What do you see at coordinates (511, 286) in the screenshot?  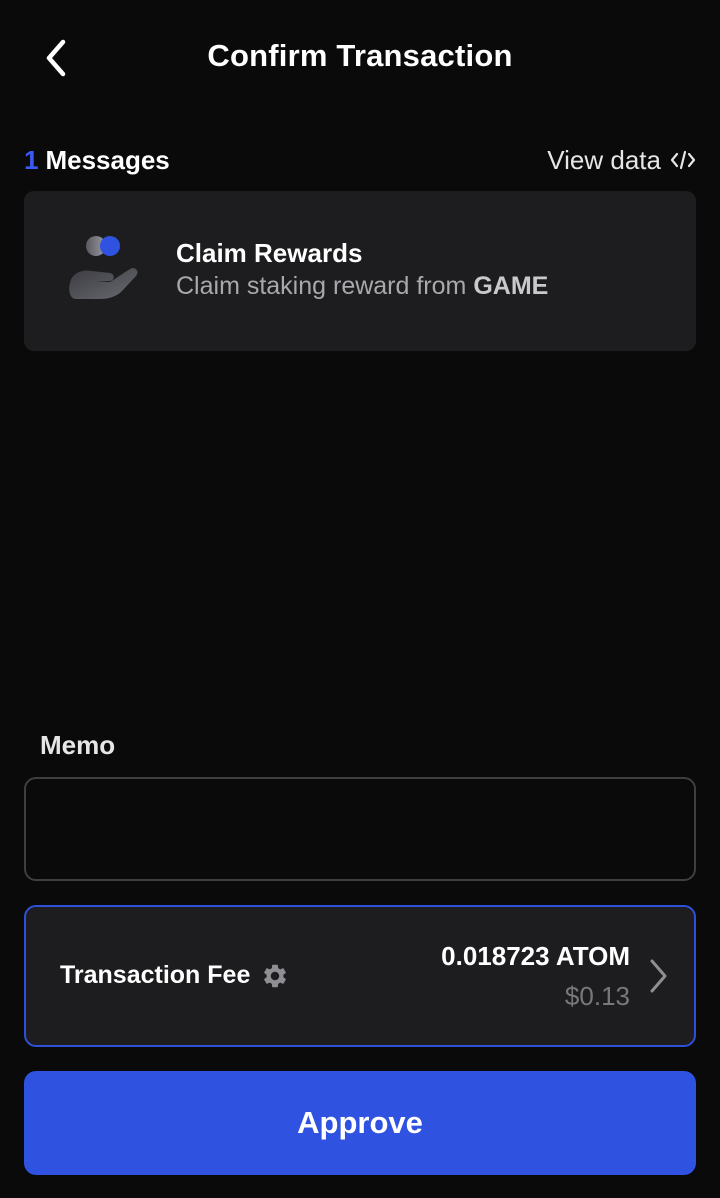 I see `message-validator: GAME` at bounding box center [511, 286].